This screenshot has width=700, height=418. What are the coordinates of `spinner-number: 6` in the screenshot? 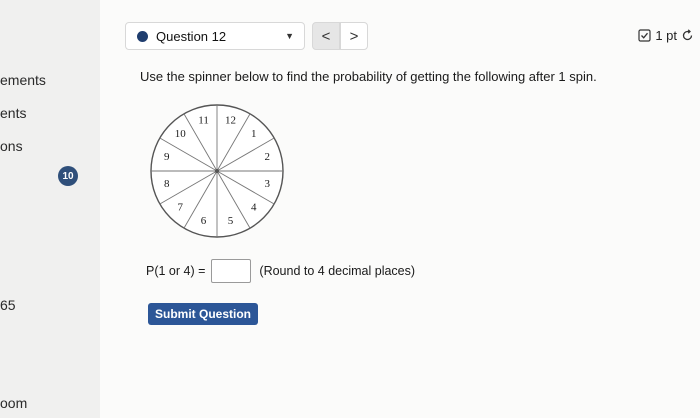 It's located at (204, 221).